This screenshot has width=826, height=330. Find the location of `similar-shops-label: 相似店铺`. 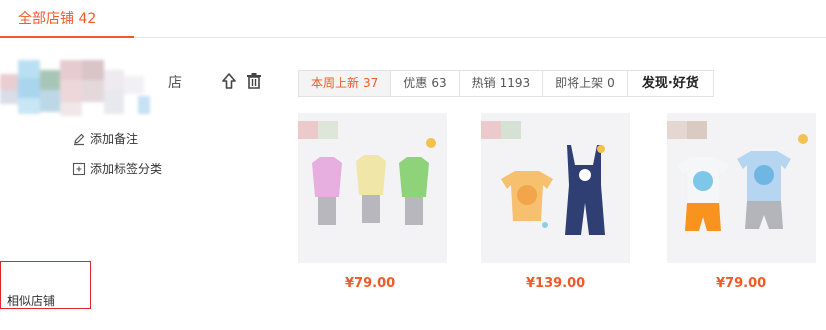

similar-shops-label: 相似店铺 is located at coordinates (31, 301).